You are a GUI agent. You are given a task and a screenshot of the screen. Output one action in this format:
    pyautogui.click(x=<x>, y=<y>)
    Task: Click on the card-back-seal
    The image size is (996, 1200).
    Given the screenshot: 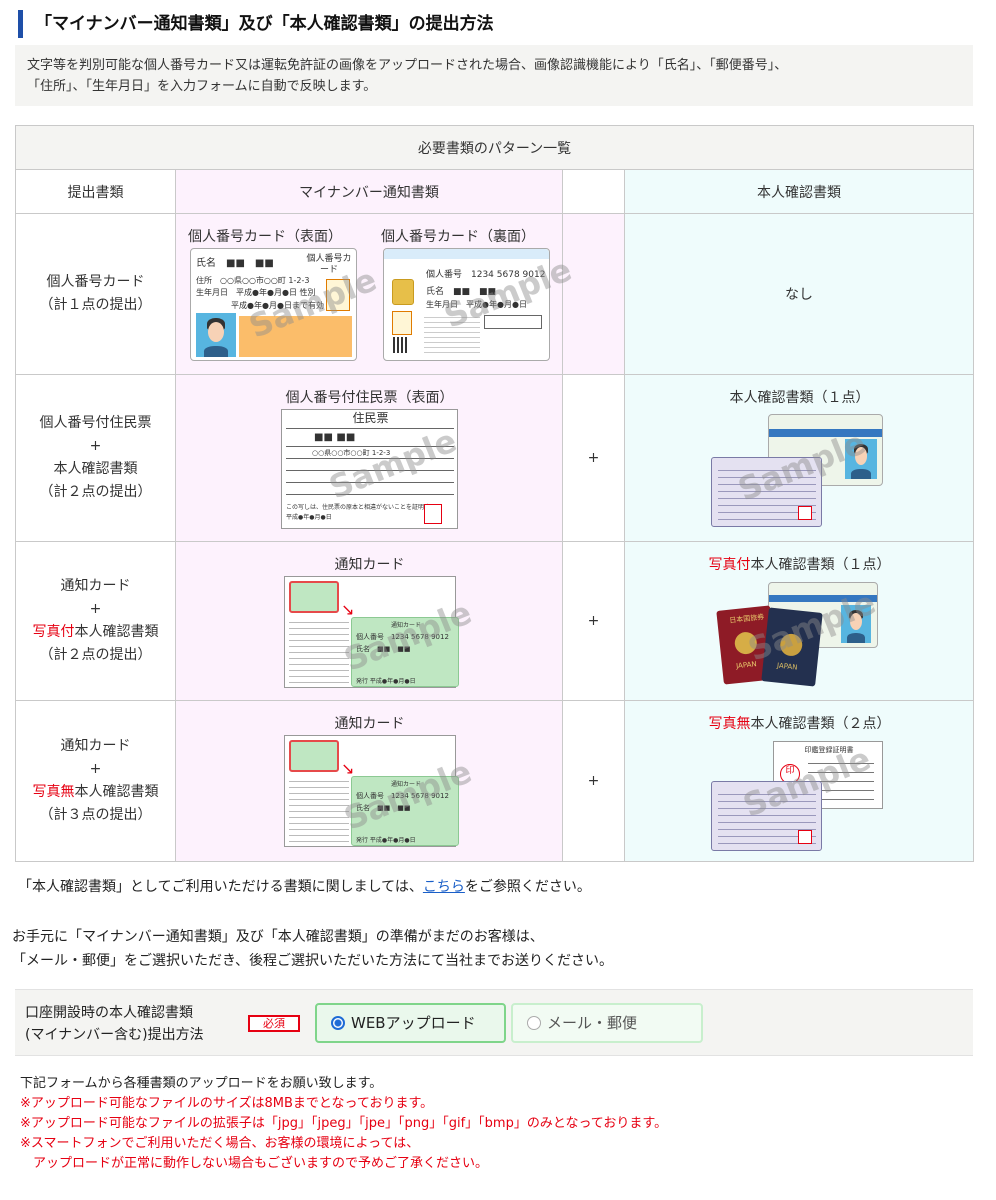 What is the action you would take?
    pyautogui.click(x=402, y=323)
    